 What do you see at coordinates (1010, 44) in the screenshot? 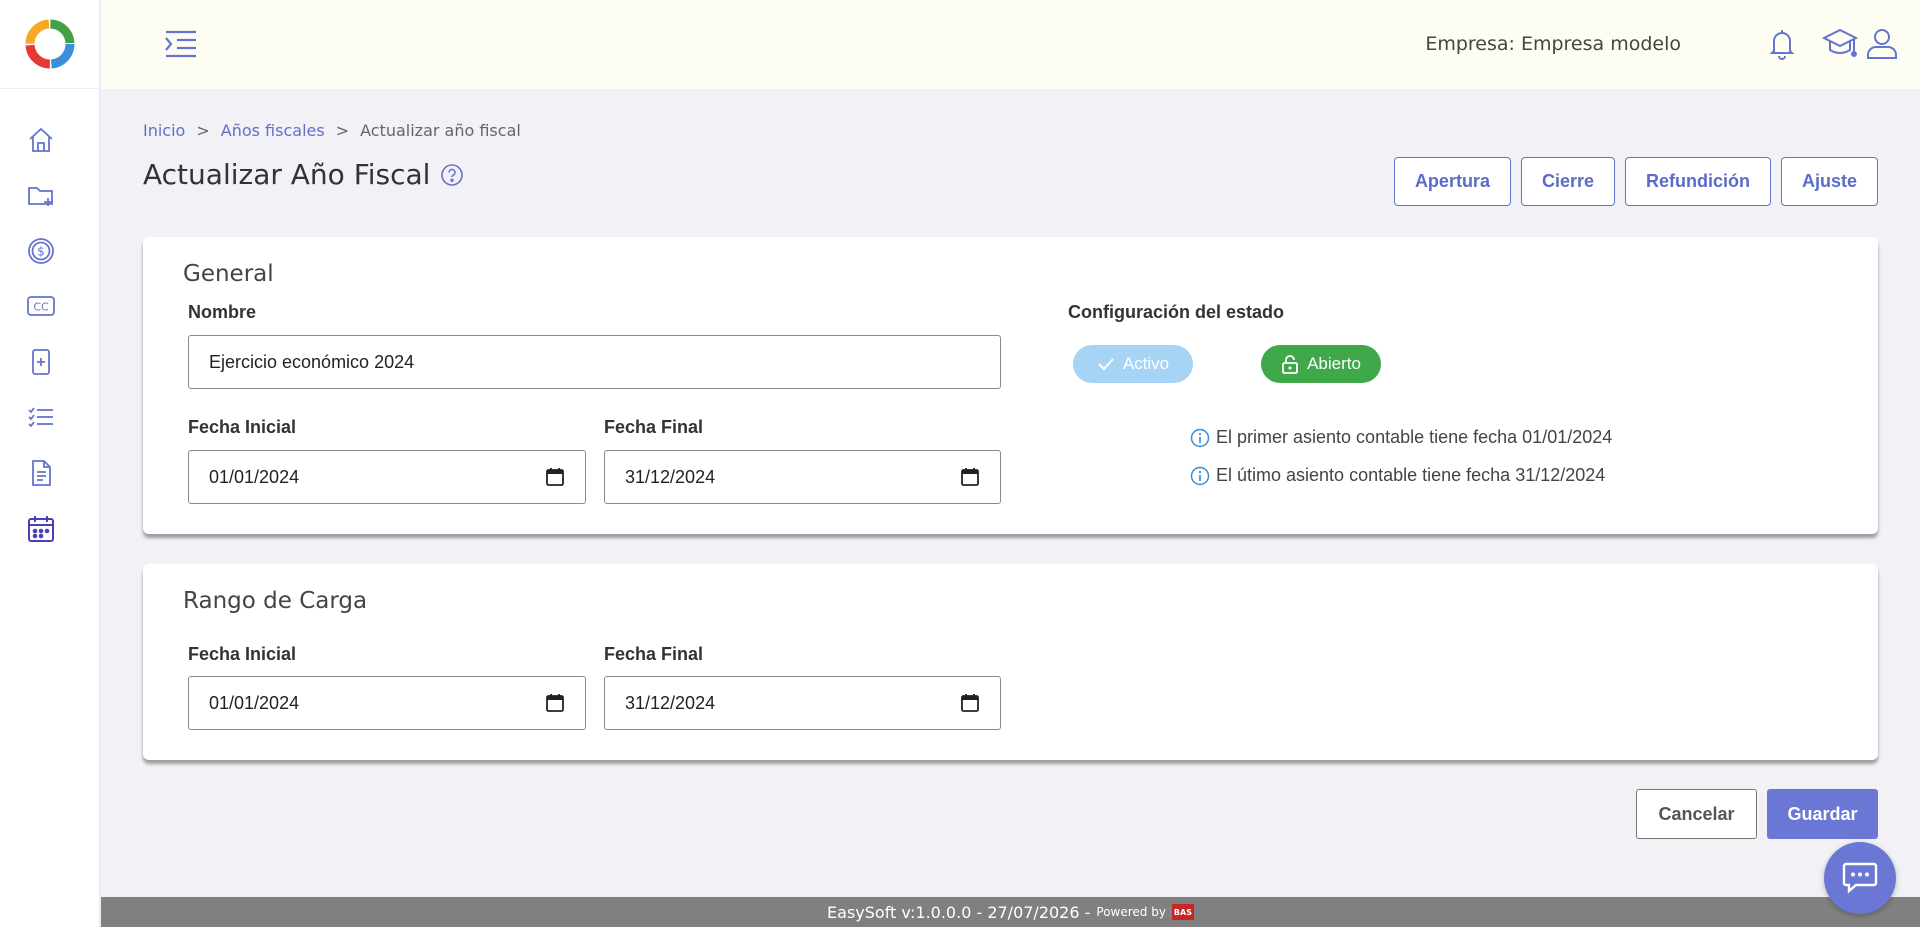
I see `topbar: Empresa: Empresa modelo` at bounding box center [1010, 44].